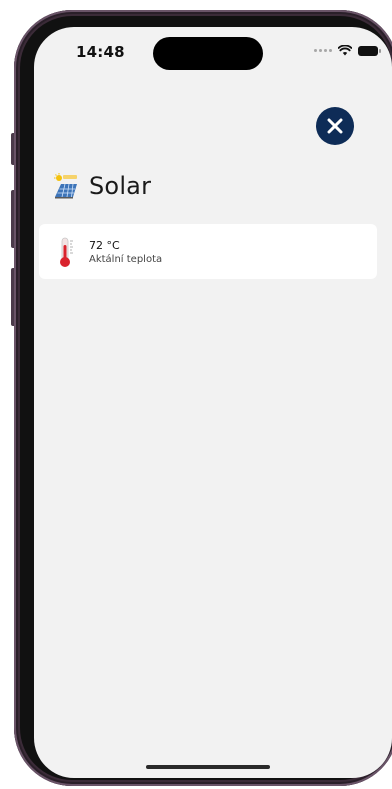  I want to click on sensor-text: 72 °C Aktální teplota, so click(125, 252).